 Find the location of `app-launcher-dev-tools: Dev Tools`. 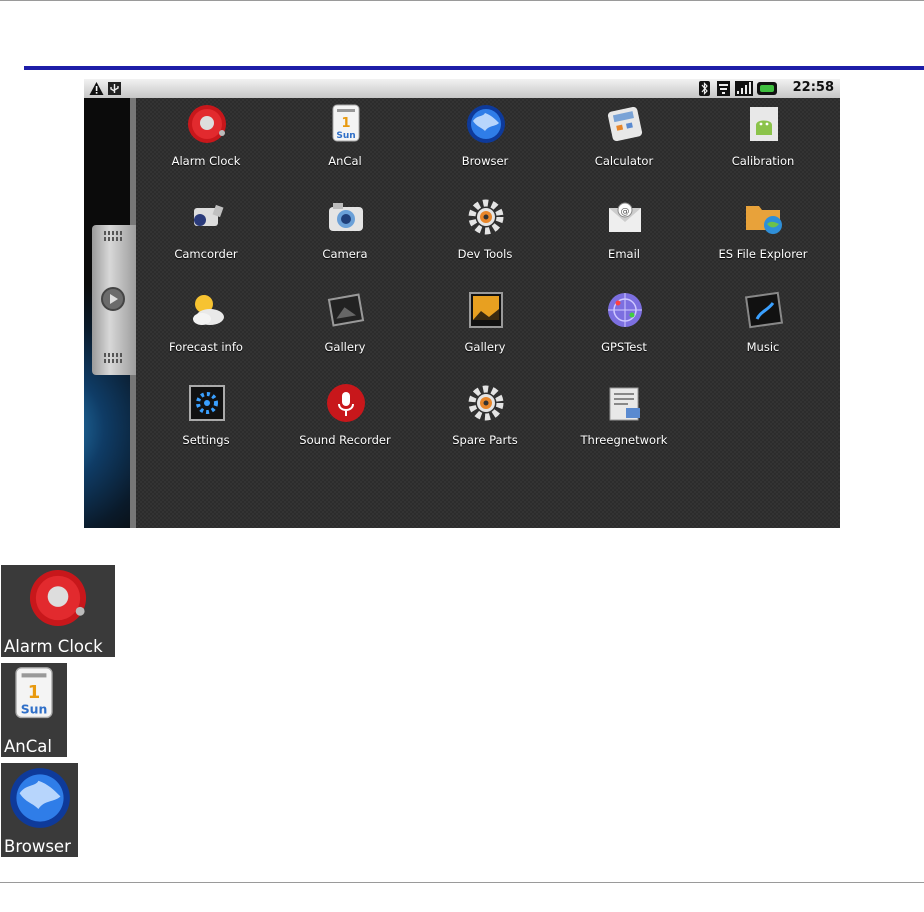

app-launcher-dev-tools: Dev Tools is located at coordinates (485, 234).